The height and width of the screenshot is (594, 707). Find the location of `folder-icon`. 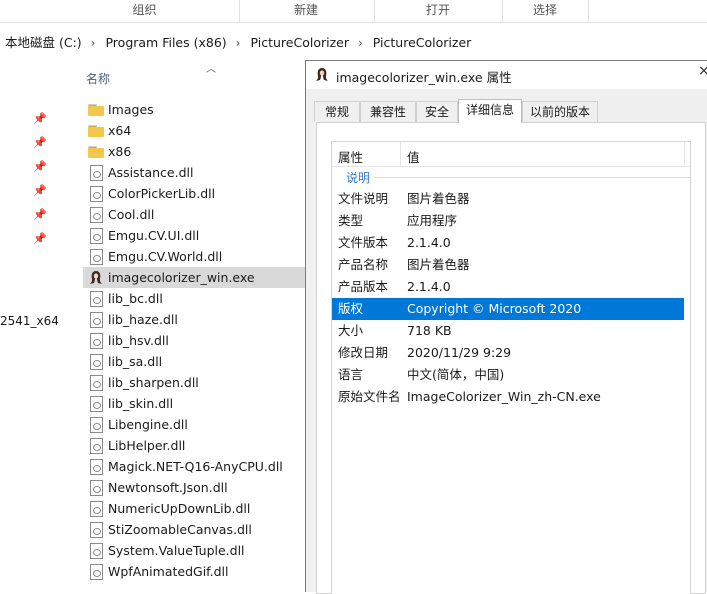

folder-icon is located at coordinates (96, 110).